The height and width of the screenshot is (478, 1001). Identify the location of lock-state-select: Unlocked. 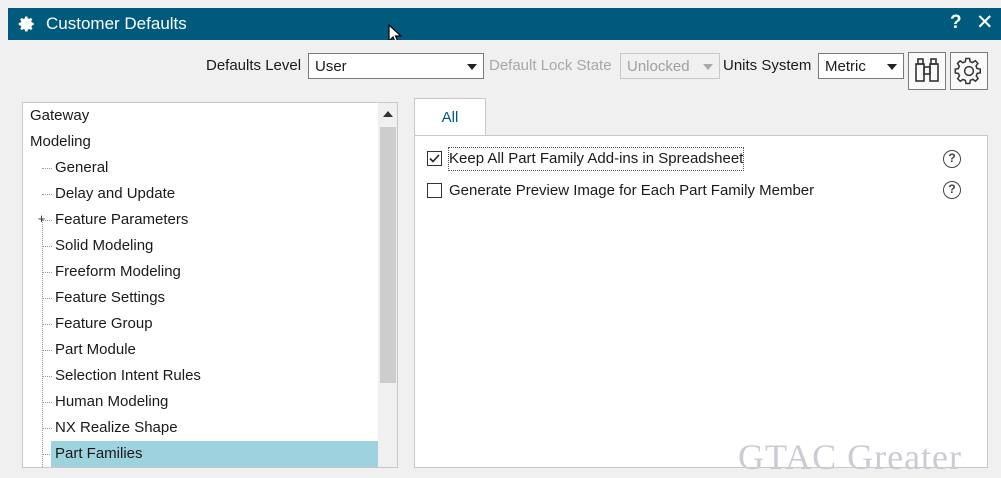
(670, 66).